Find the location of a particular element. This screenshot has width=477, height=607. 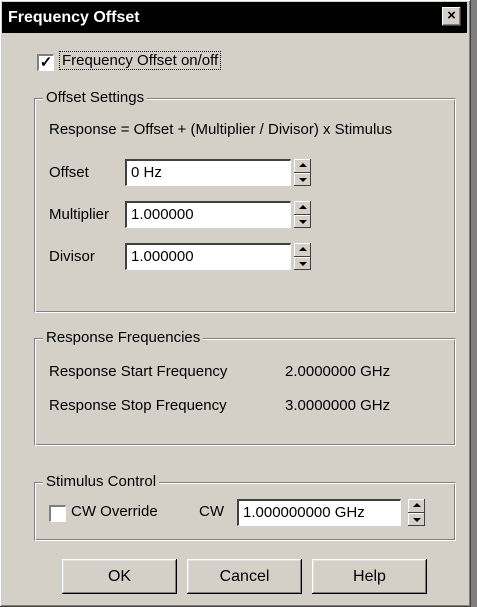

offset-input: 0 Hz is located at coordinates (208, 172).